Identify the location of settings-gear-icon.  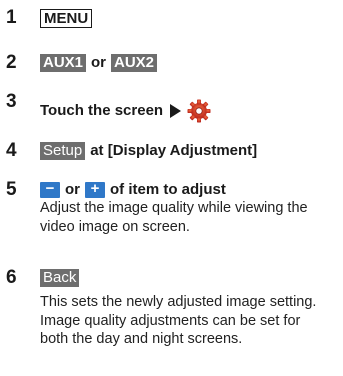
(199, 111).